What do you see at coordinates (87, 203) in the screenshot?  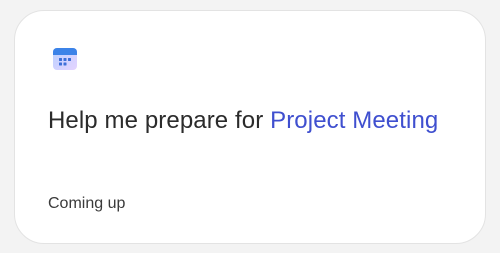 I see `status-text: Coming up` at bounding box center [87, 203].